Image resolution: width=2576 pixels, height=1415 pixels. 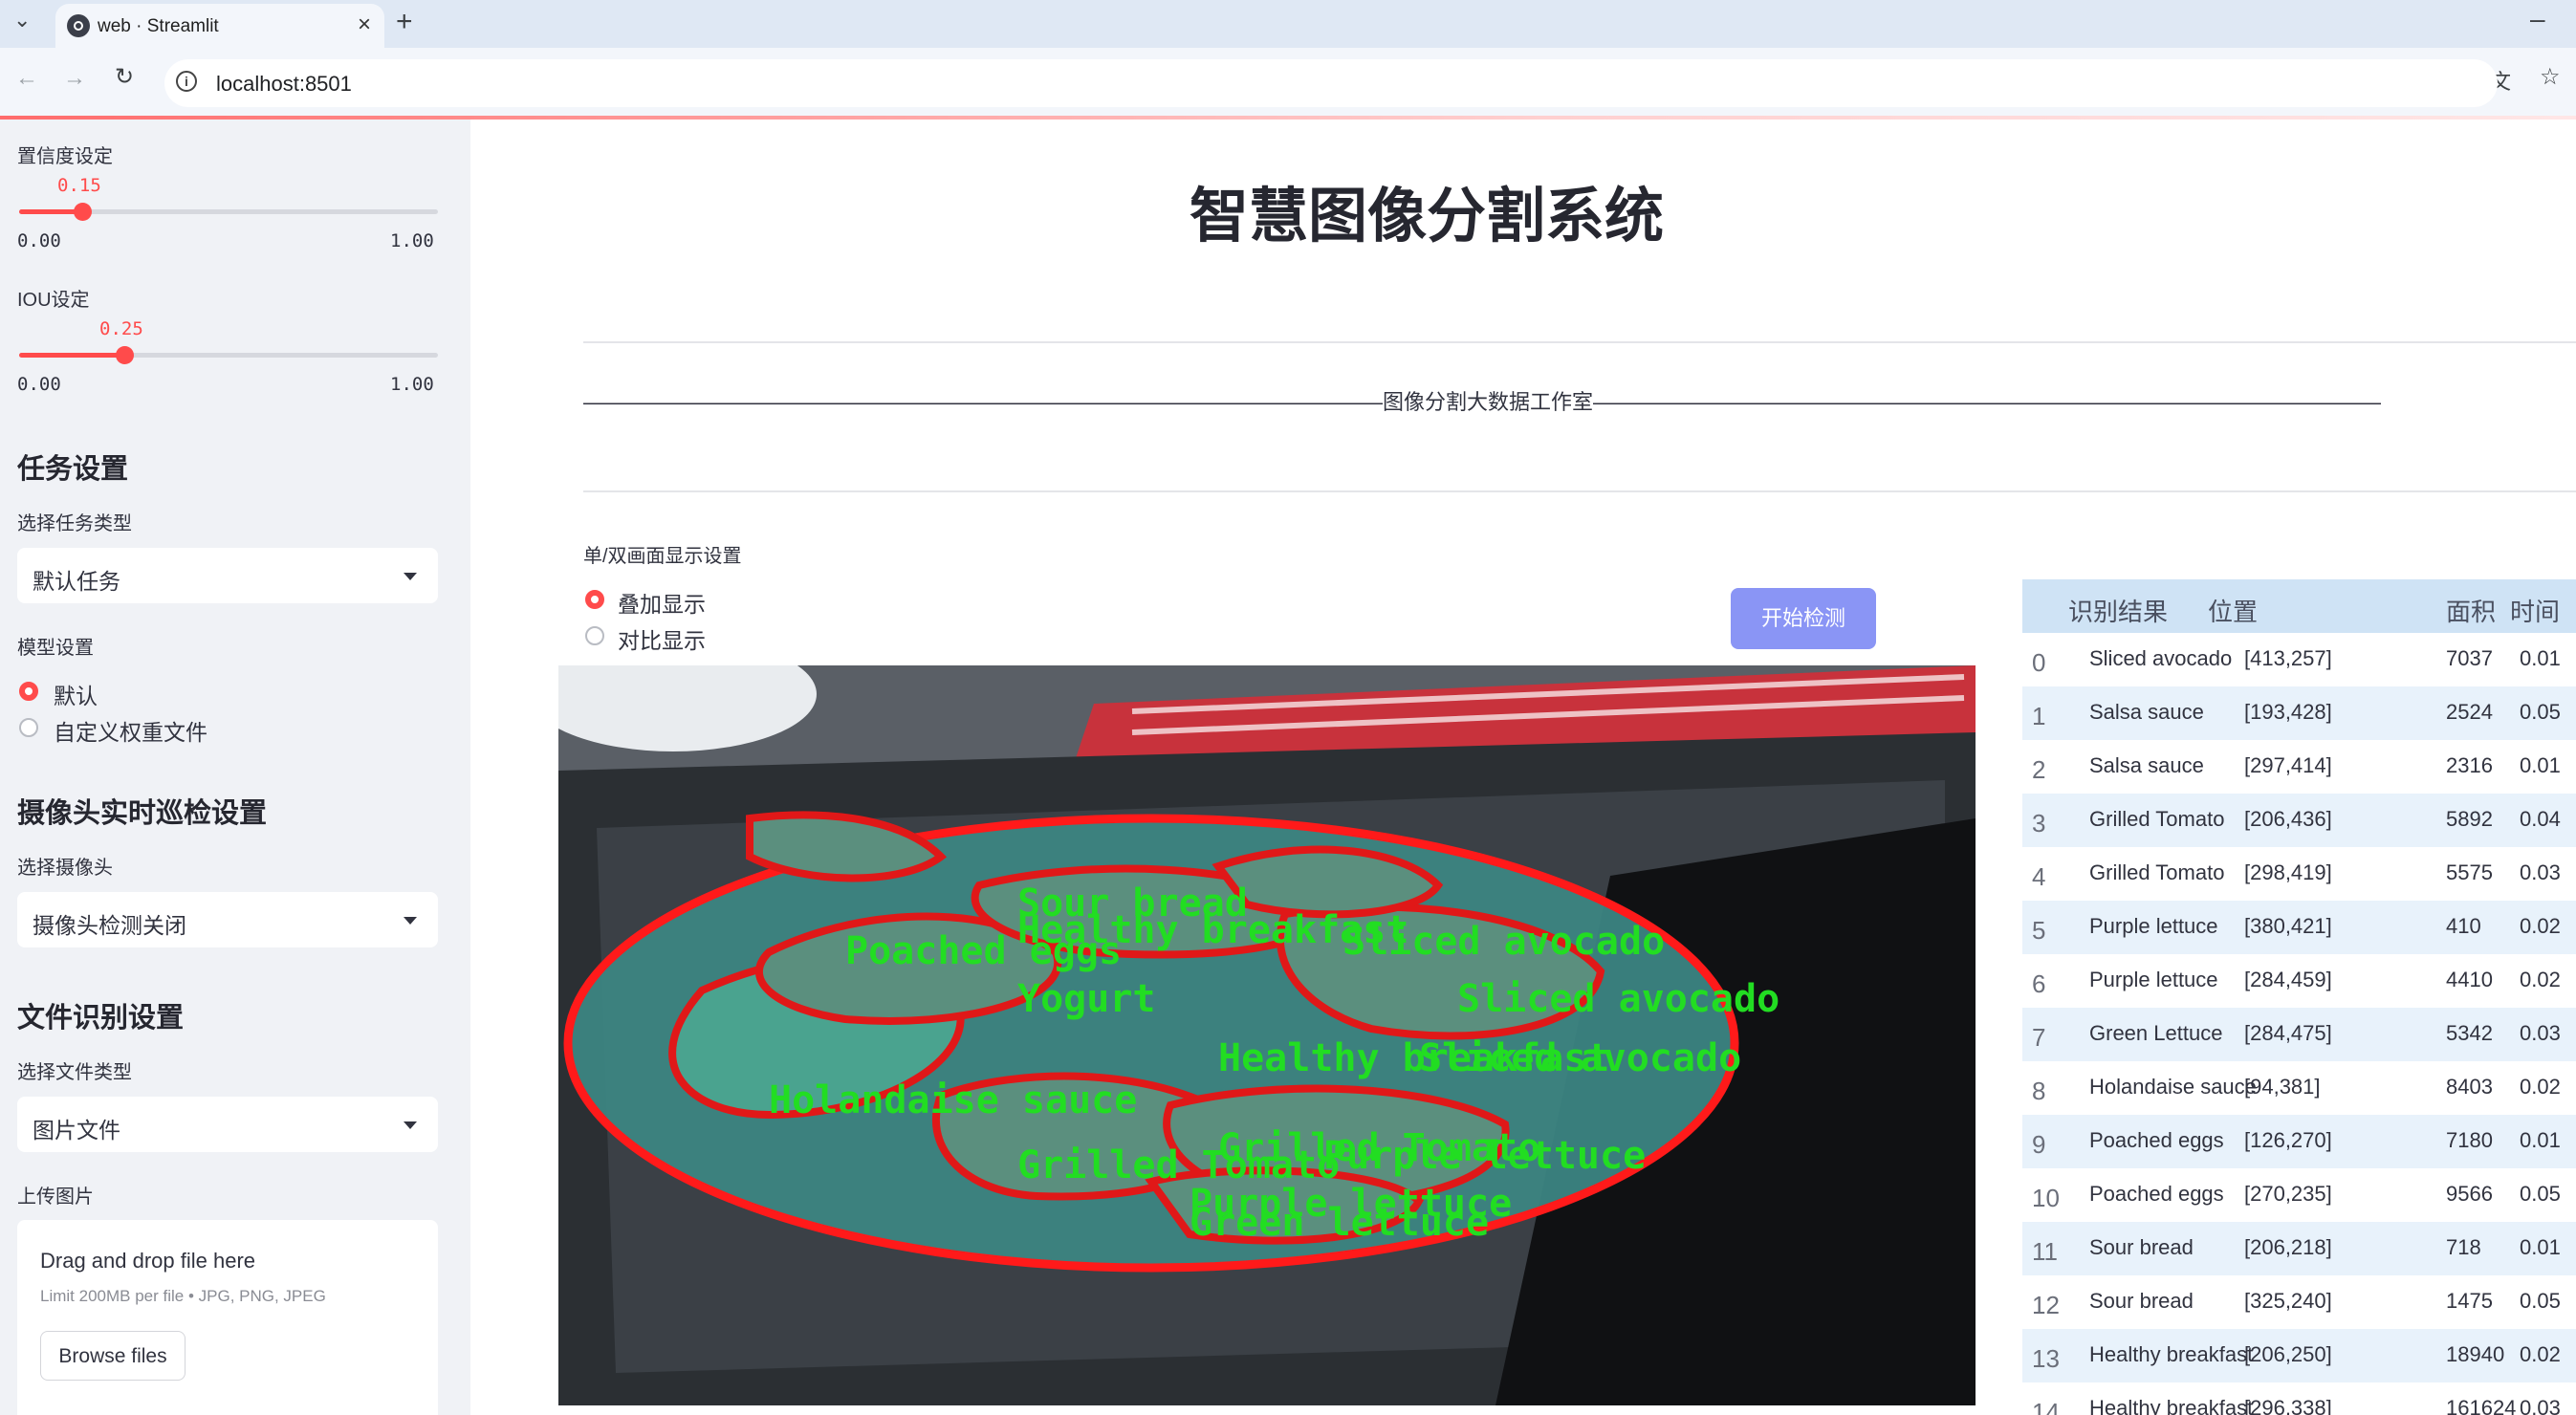 I want to click on cell-area: 2524, so click(x=2469, y=712).